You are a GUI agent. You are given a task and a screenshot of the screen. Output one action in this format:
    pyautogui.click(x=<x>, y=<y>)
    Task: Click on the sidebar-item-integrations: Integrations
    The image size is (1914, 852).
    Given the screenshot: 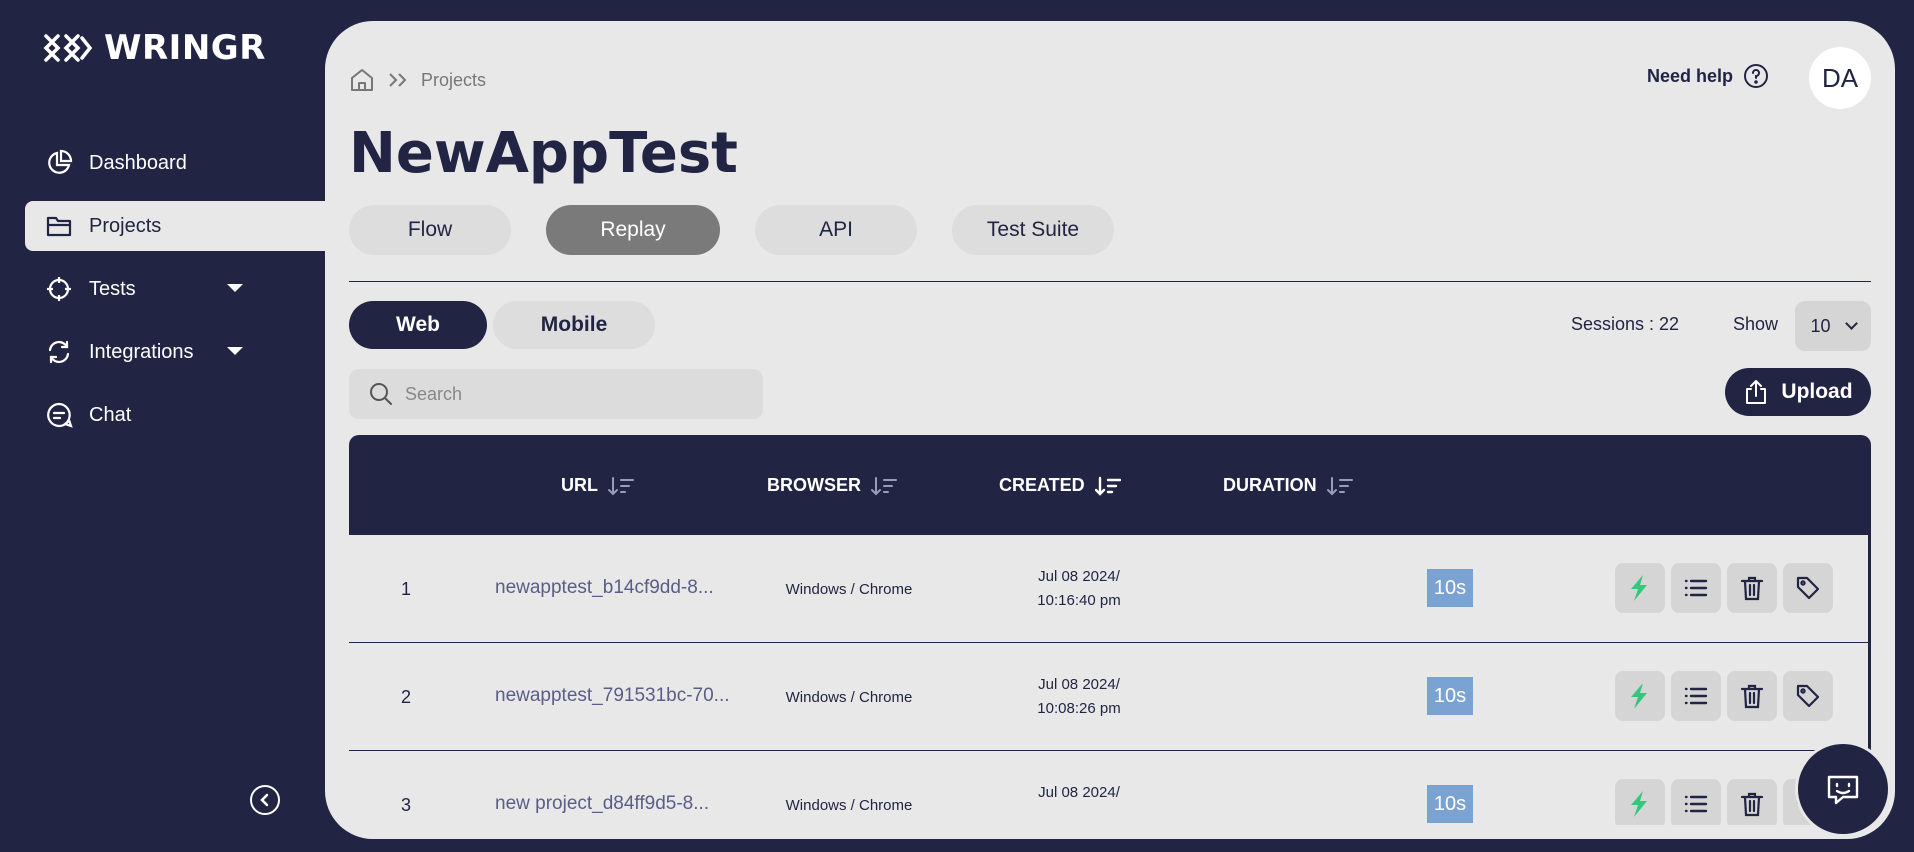 What is the action you would take?
    pyautogui.click(x=175, y=352)
    